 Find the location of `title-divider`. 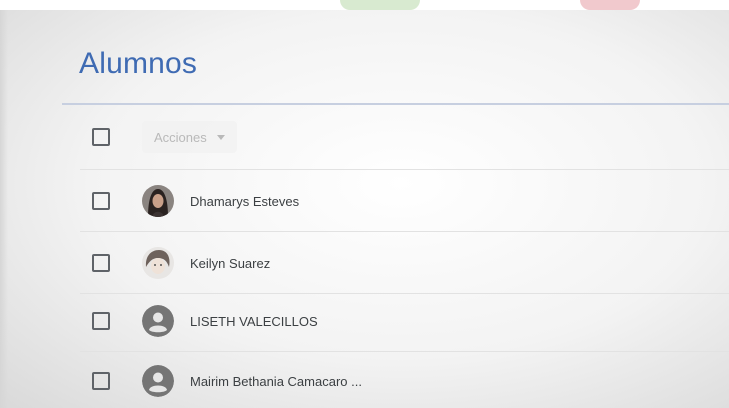

title-divider is located at coordinates (395, 104).